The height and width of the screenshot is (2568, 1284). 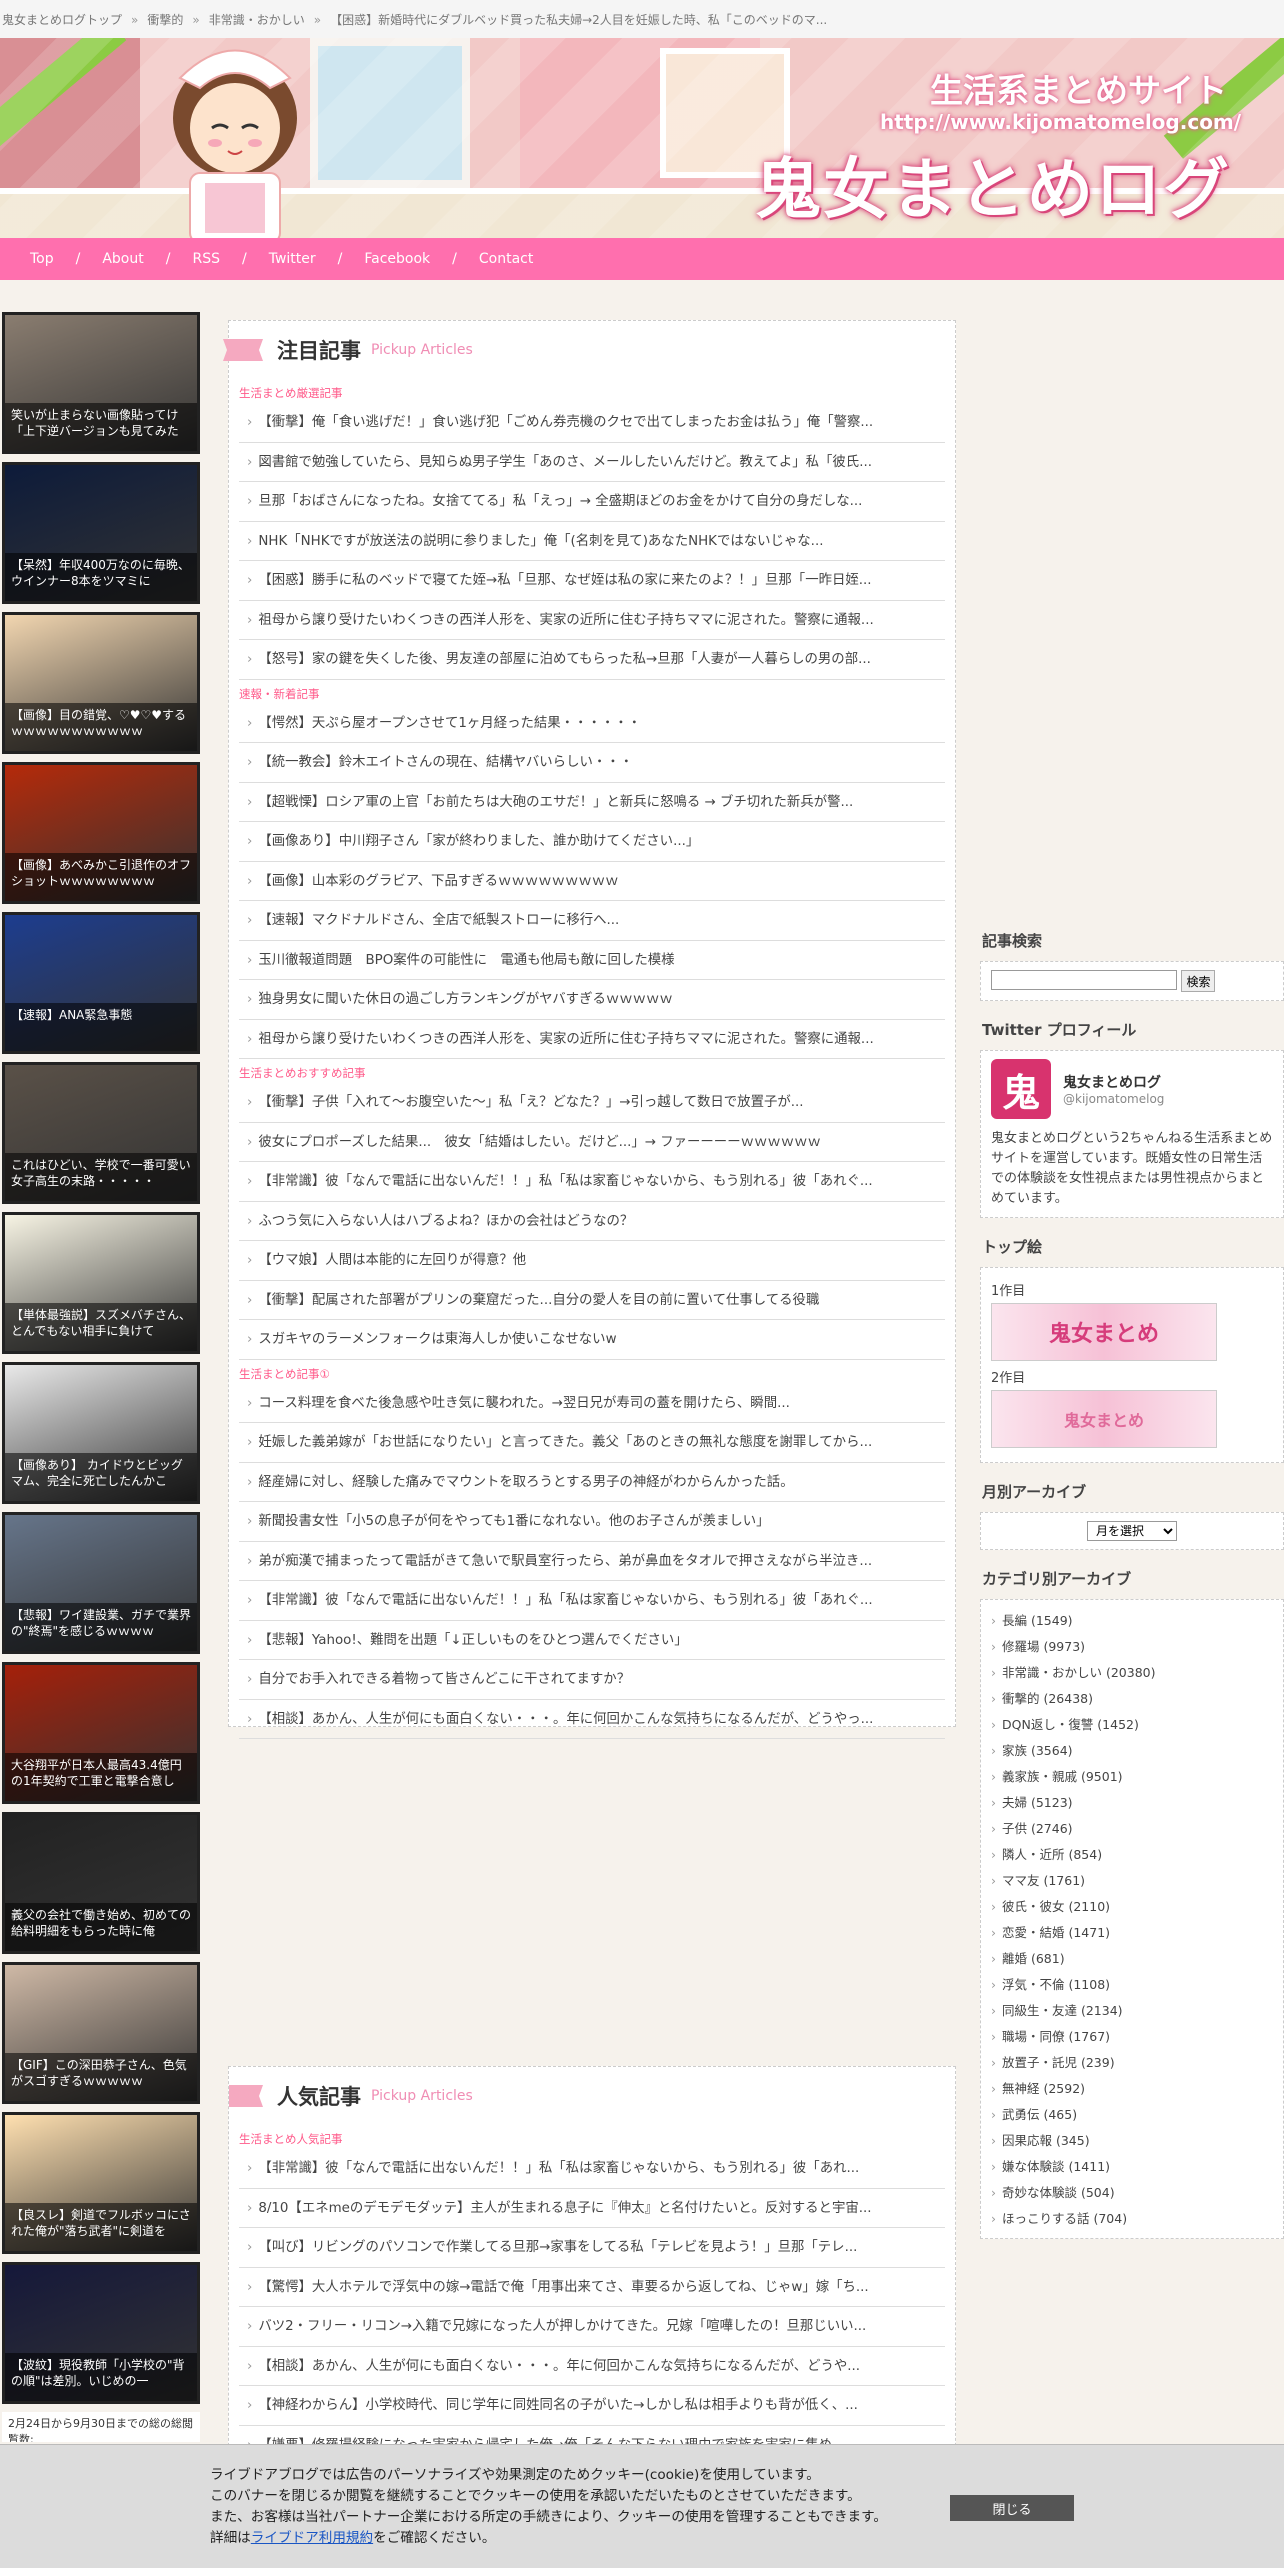 What do you see at coordinates (1132, 1531) in the screenshot?
I see `archive-select: 月を選択` at bounding box center [1132, 1531].